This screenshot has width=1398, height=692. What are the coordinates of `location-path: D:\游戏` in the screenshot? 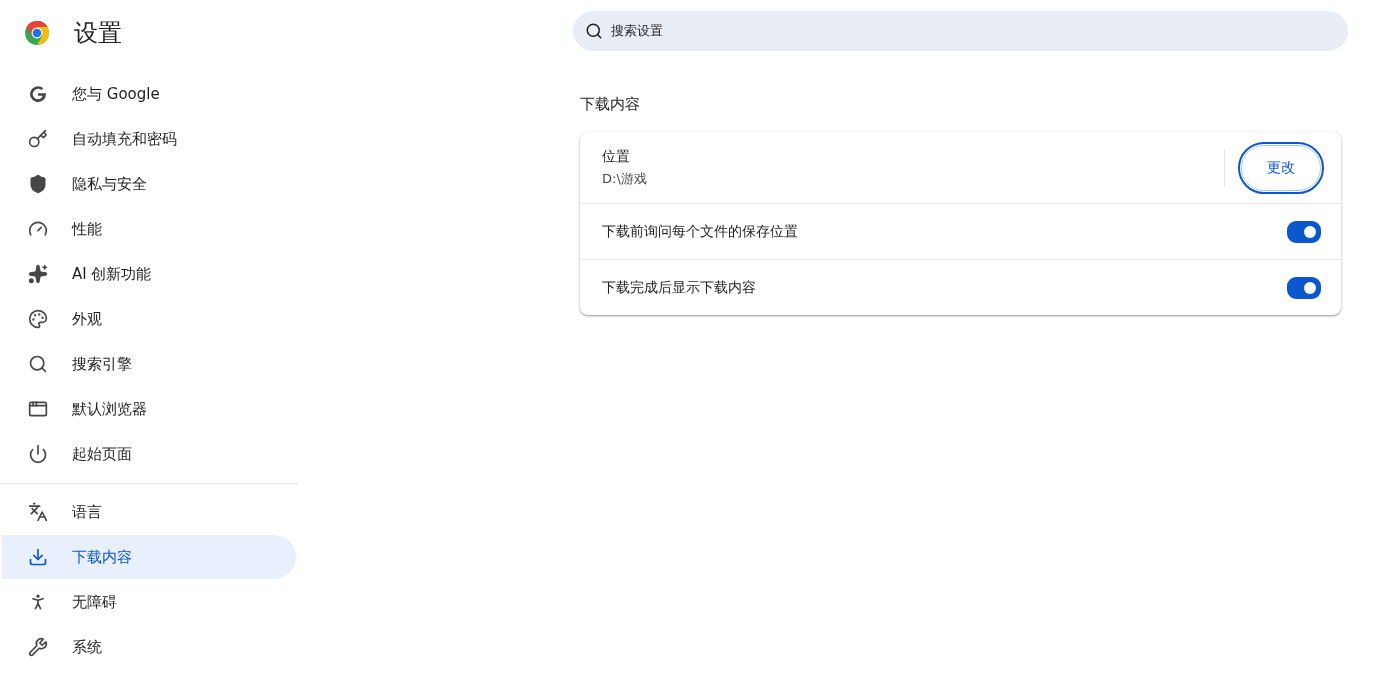 It's located at (625, 178).